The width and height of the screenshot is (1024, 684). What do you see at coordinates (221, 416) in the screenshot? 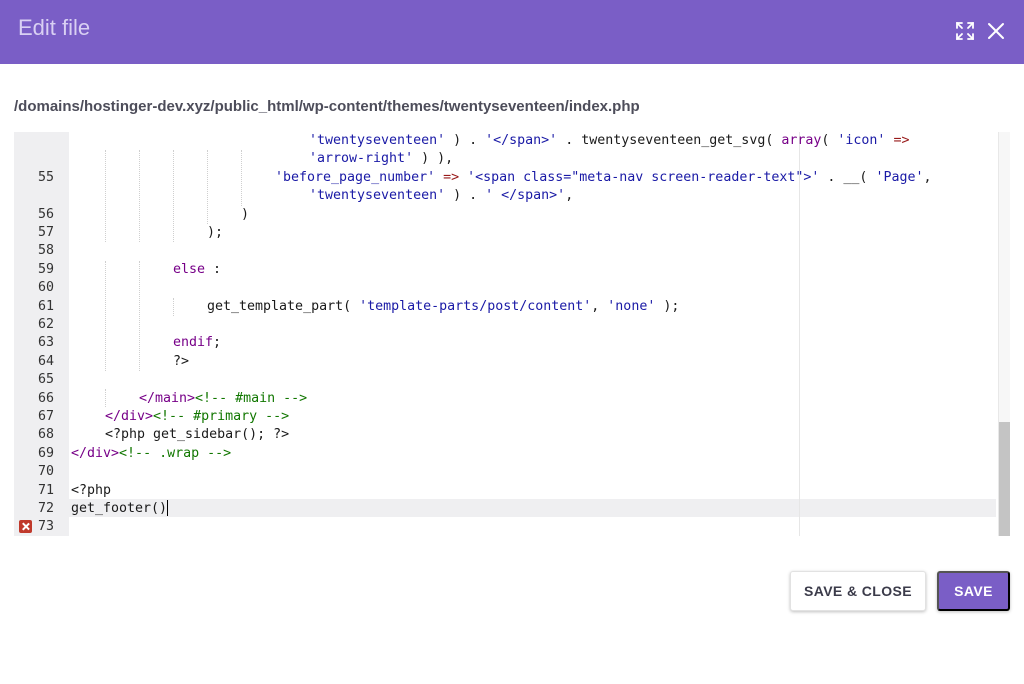
I see `comment-token: <!-- #primary -->` at bounding box center [221, 416].